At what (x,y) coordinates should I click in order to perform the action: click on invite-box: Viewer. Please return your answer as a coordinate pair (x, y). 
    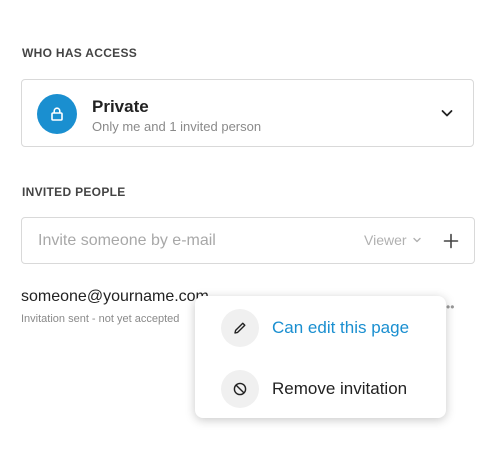
    Looking at the image, I should click on (248, 240).